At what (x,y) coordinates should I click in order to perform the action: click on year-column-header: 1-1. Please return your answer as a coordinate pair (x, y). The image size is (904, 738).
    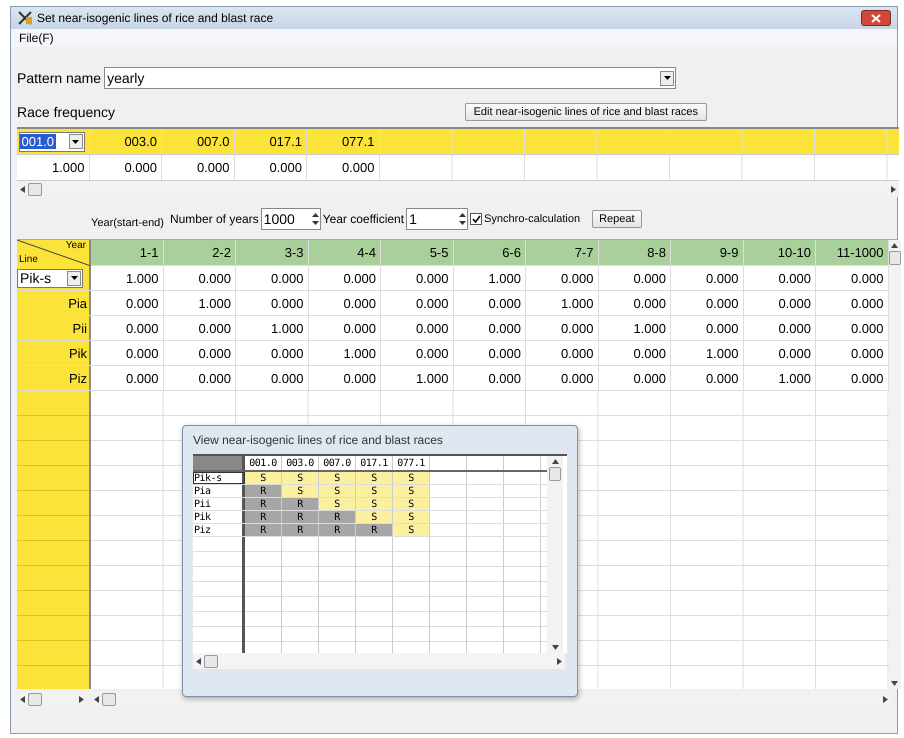
    Looking at the image, I should click on (127, 252).